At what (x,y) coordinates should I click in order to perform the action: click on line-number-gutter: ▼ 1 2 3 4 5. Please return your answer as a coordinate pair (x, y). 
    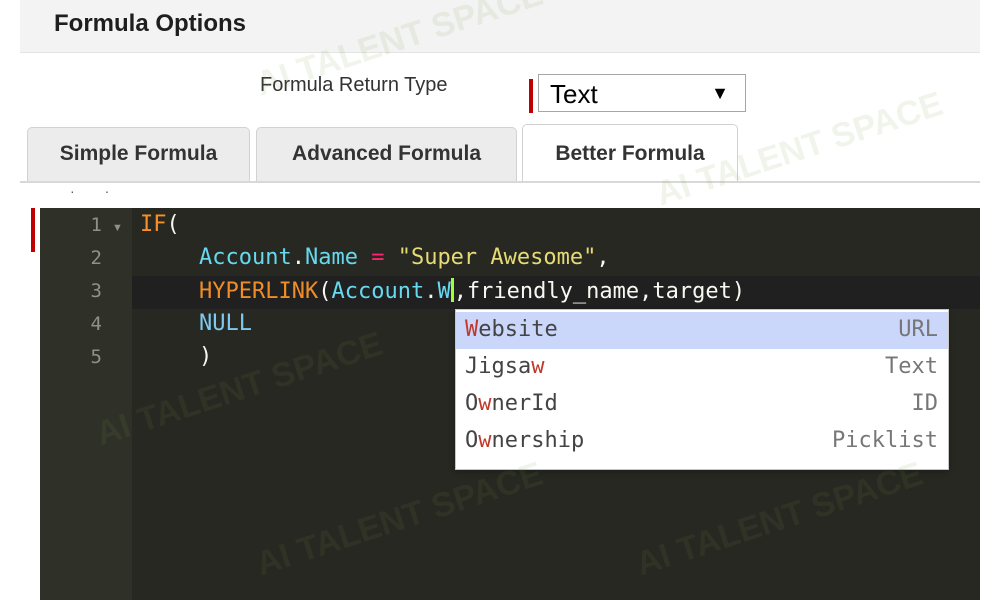
    Looking at the image, I should click on (86, 404).